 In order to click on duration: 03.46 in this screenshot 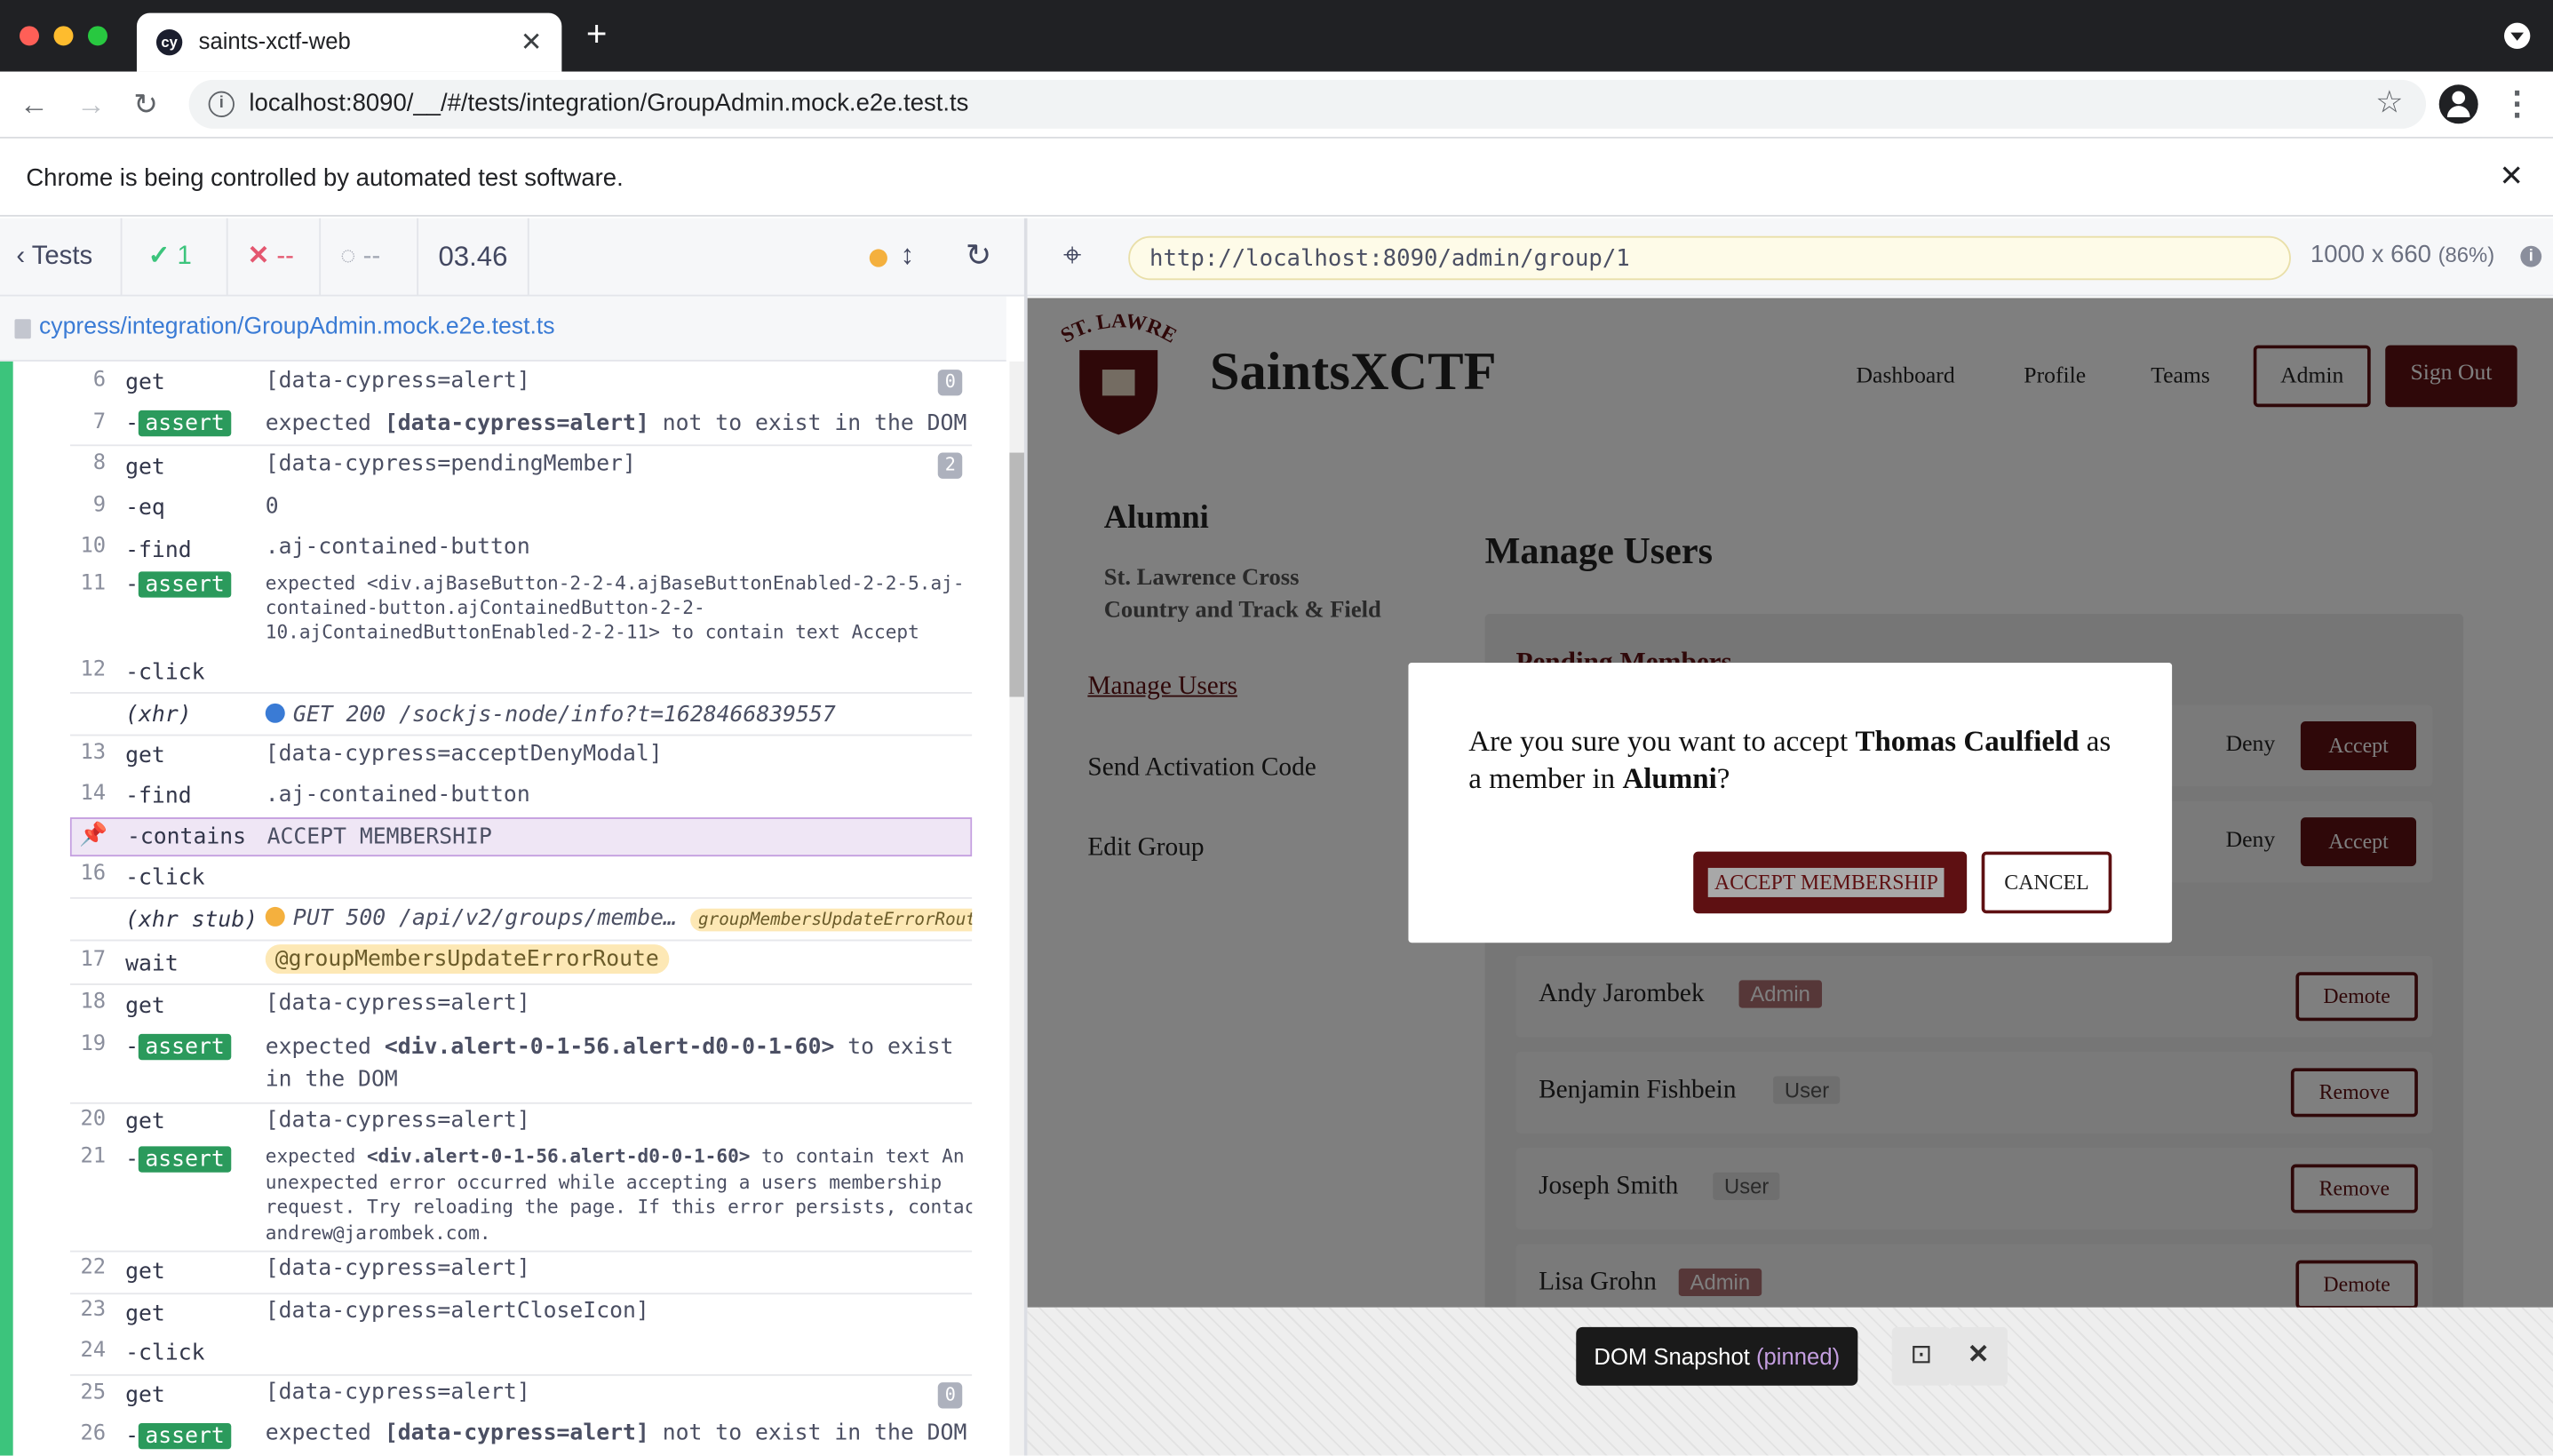, I will do `click(473, 257)`.